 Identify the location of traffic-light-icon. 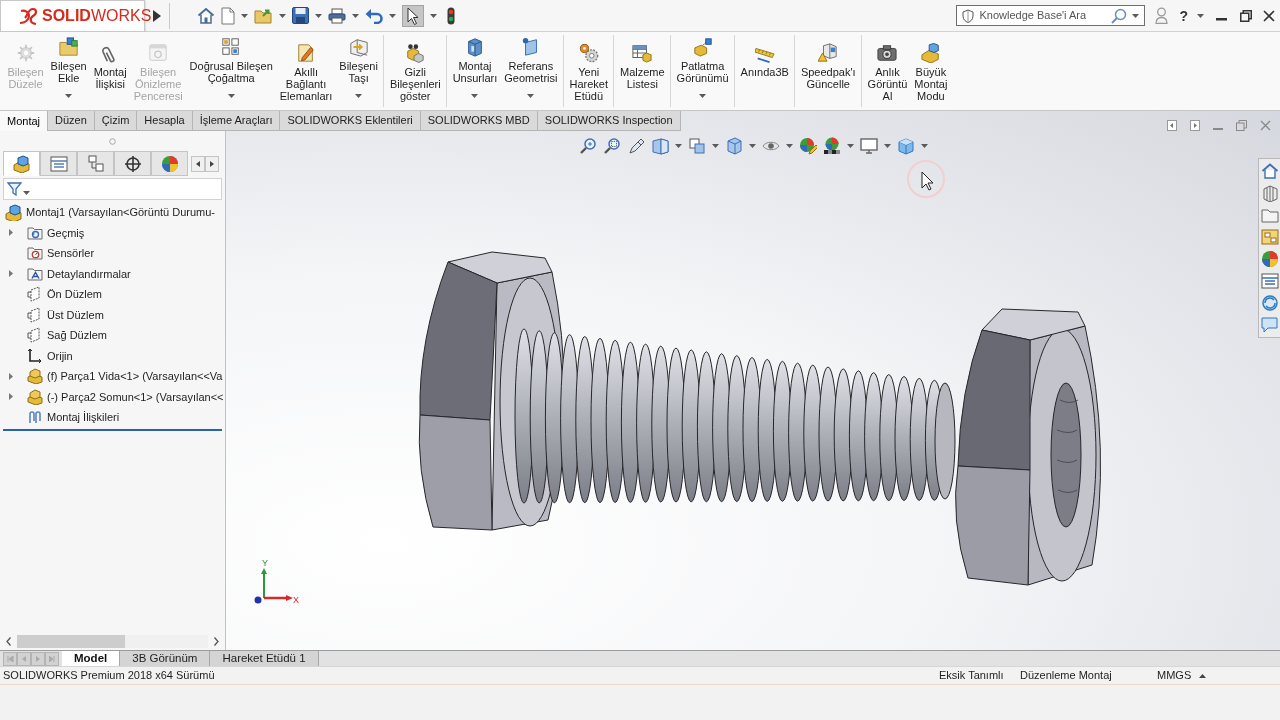
(451, 15).